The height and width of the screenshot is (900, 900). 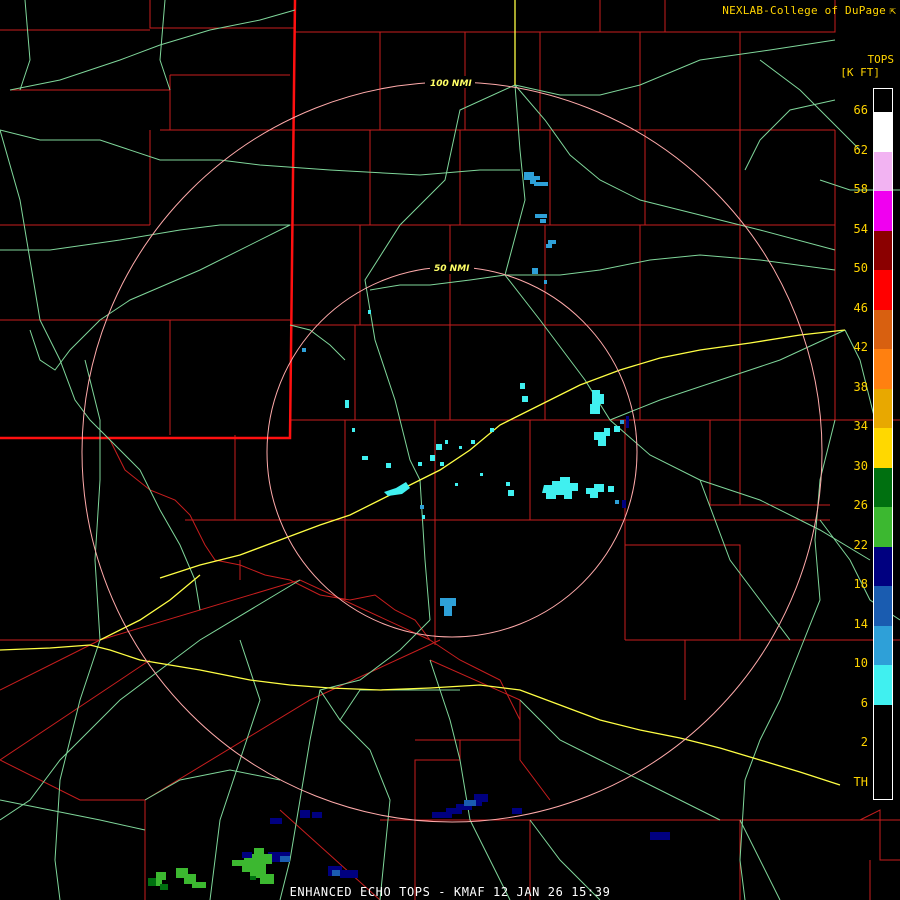 What do you see at coordinates (860, 623) in the screenshot?
I see `legend-tick-label: 14` at bounding box center [860, 623].